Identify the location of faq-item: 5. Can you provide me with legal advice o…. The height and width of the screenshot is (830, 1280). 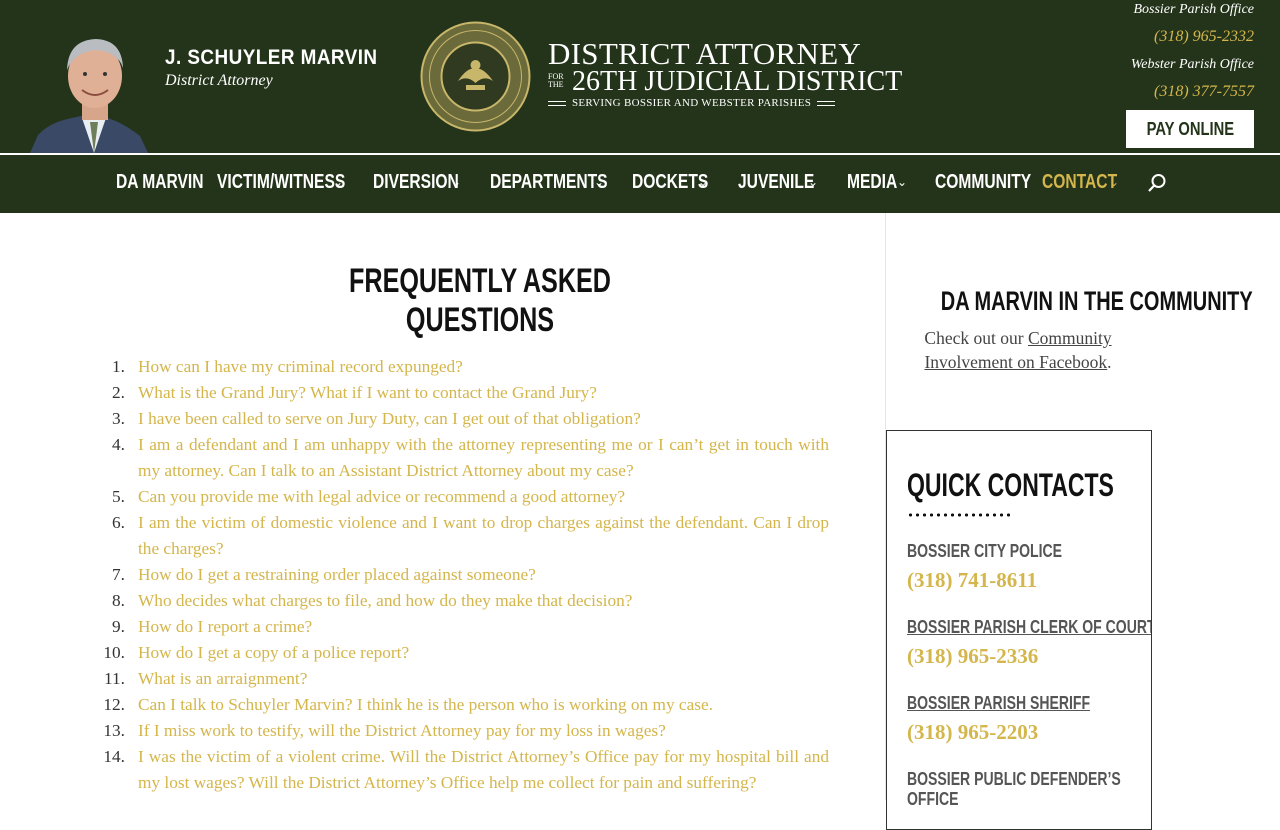
(464, 497).